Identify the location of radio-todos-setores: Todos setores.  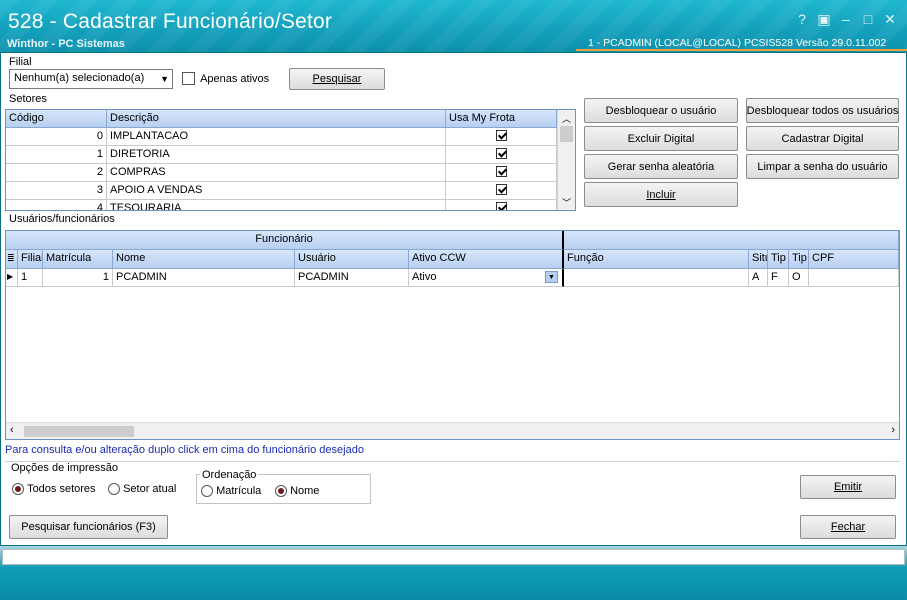
(54, 489).